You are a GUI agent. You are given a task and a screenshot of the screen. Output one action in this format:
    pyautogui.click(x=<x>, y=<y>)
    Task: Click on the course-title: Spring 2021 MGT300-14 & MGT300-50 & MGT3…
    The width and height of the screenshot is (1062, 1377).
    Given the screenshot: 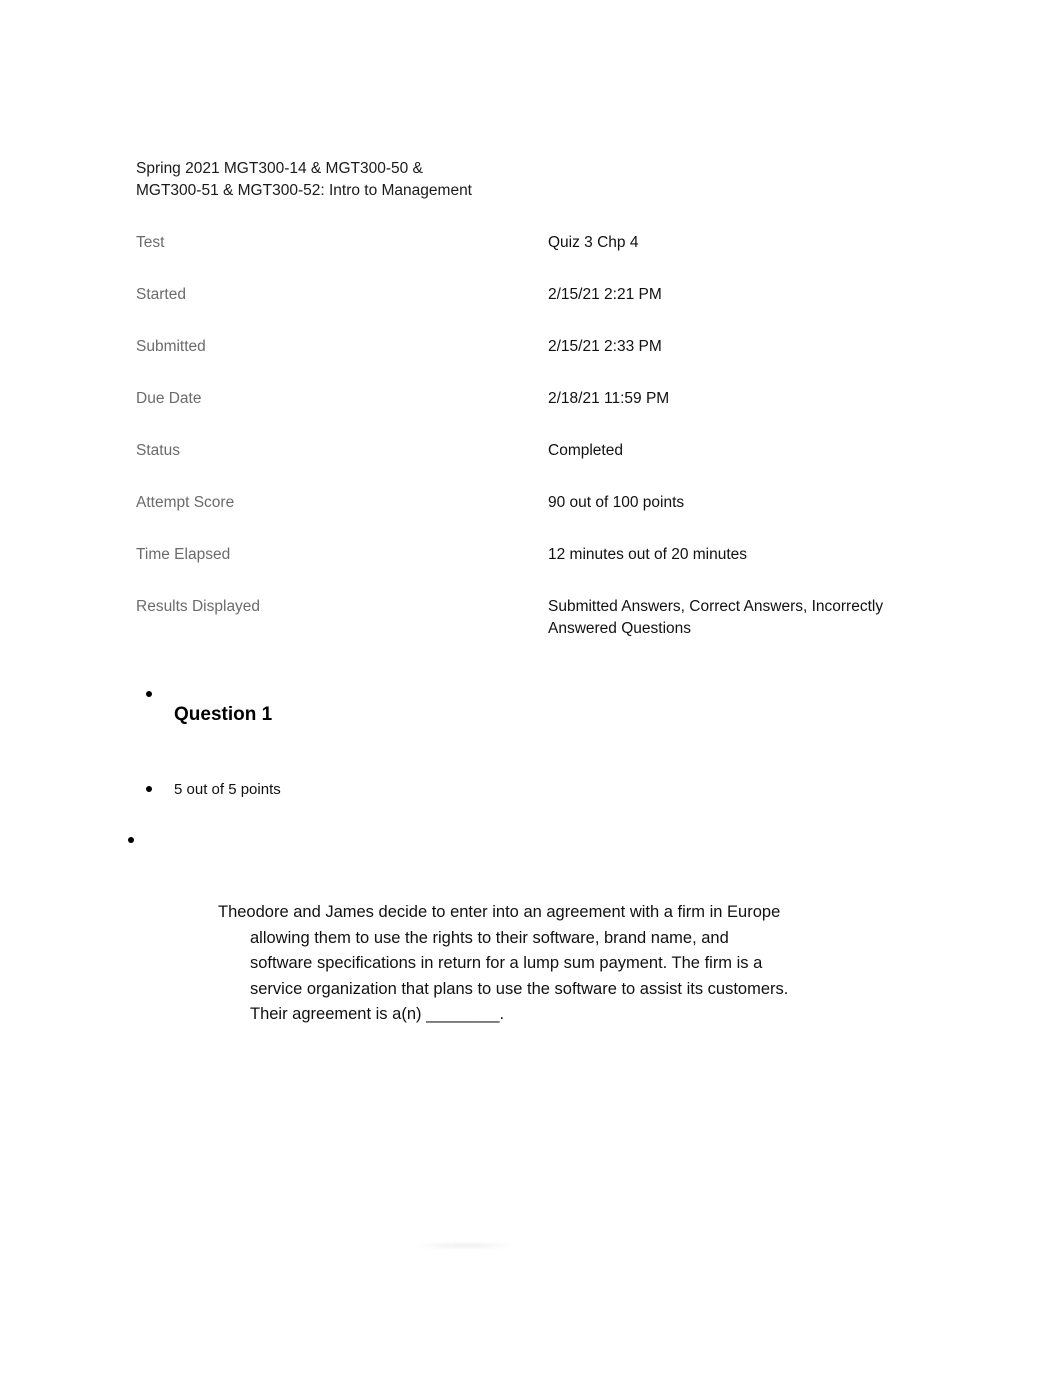 What is the action you would take?
    pyautogui.click(x=304, y=179)
    